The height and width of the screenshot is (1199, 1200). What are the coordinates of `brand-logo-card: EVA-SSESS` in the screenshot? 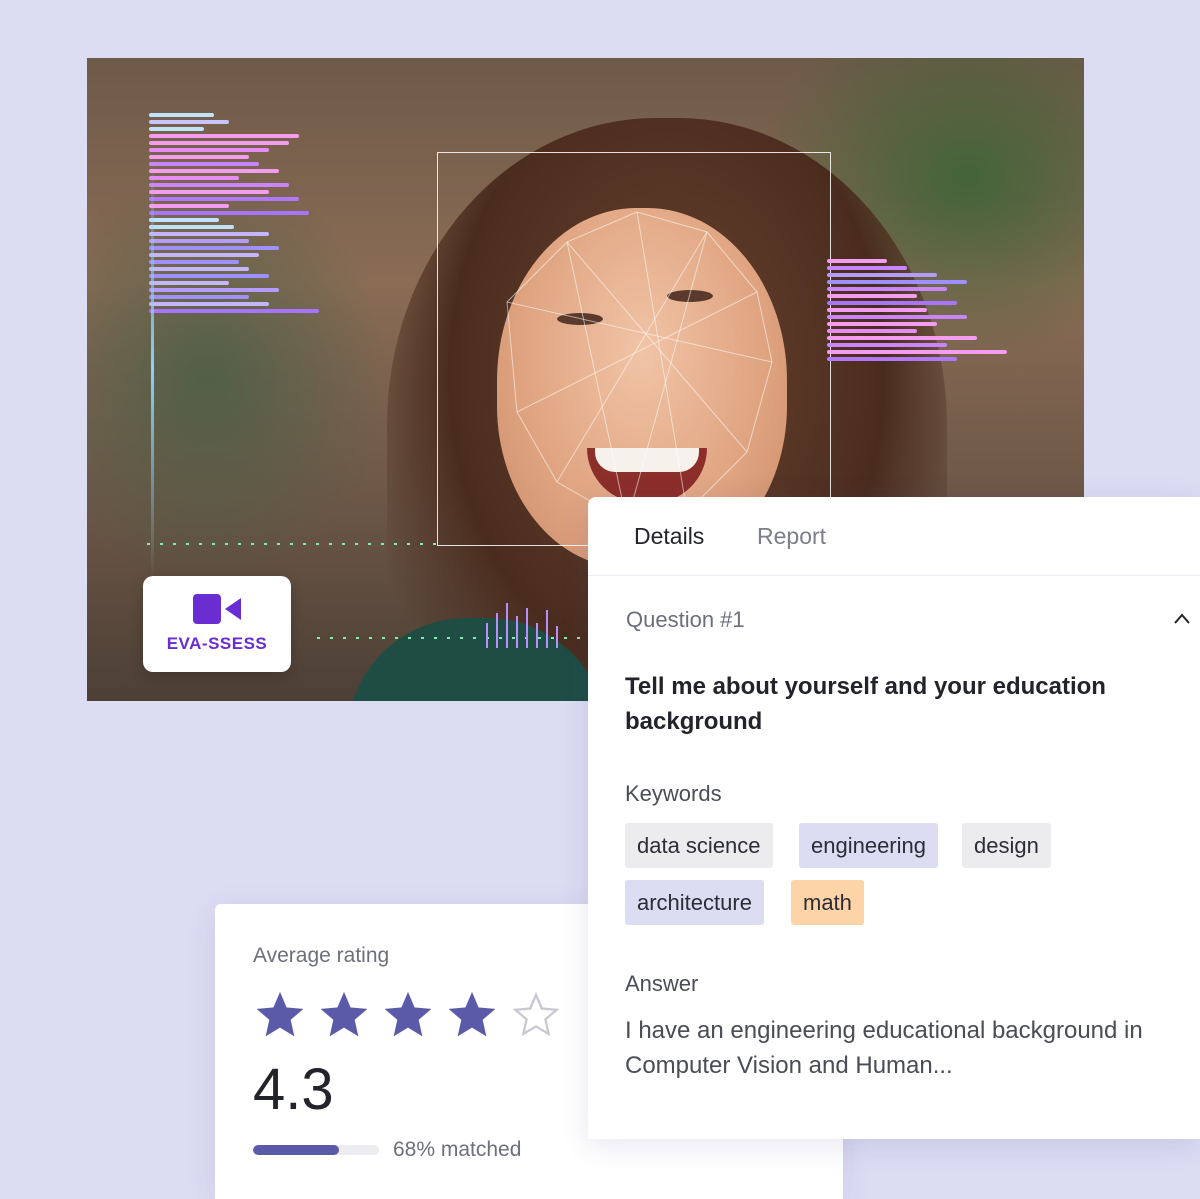 It's located at (217, 624).